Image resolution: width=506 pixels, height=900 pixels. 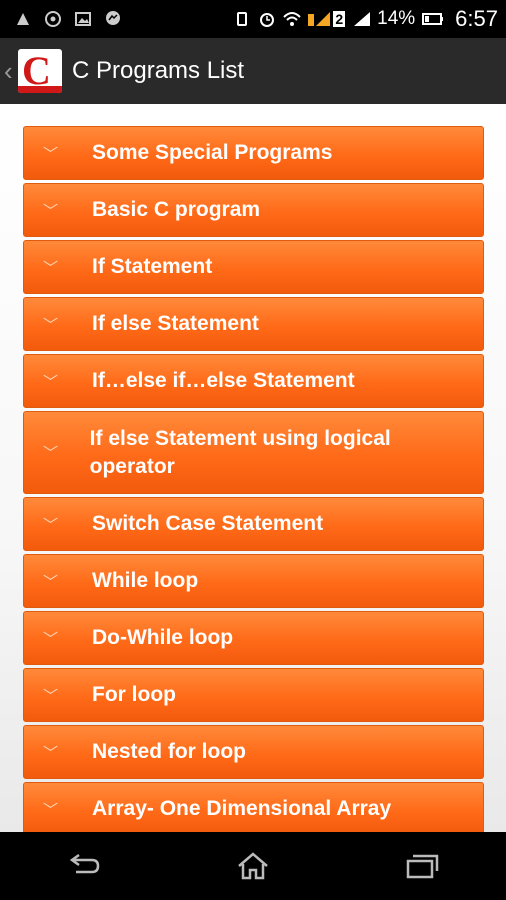 I want to click on list-item: ﹀ If else Statement, so click(x=253, y=324).